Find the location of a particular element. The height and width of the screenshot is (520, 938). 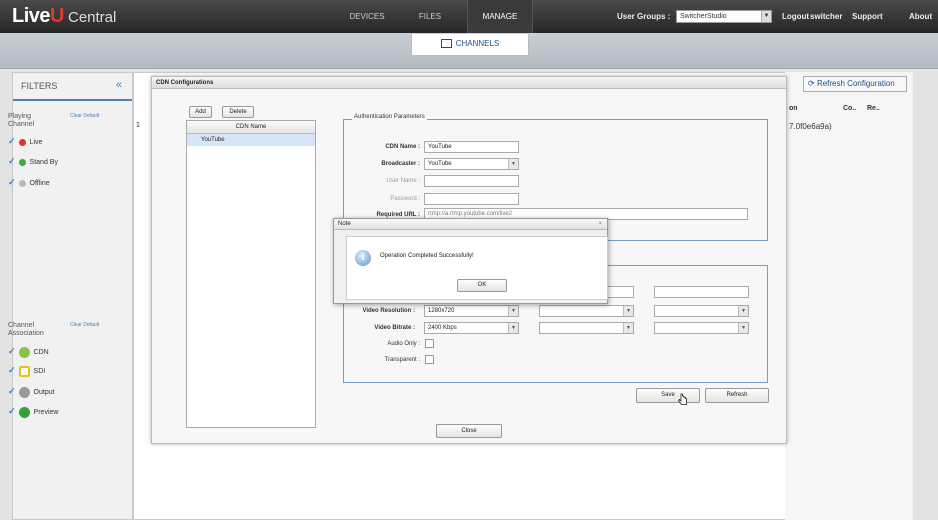

broadcaster-value: YouTube is located at coordinates (440, 164).